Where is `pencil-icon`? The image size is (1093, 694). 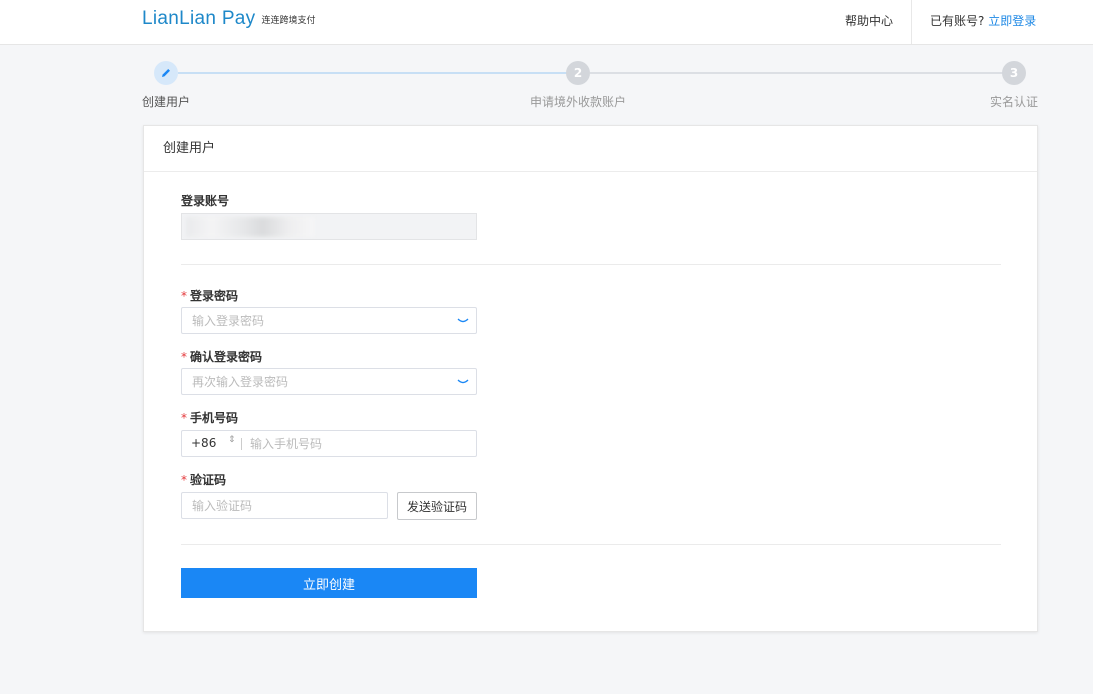 pencil-icon is located at coordinates (166, 73).